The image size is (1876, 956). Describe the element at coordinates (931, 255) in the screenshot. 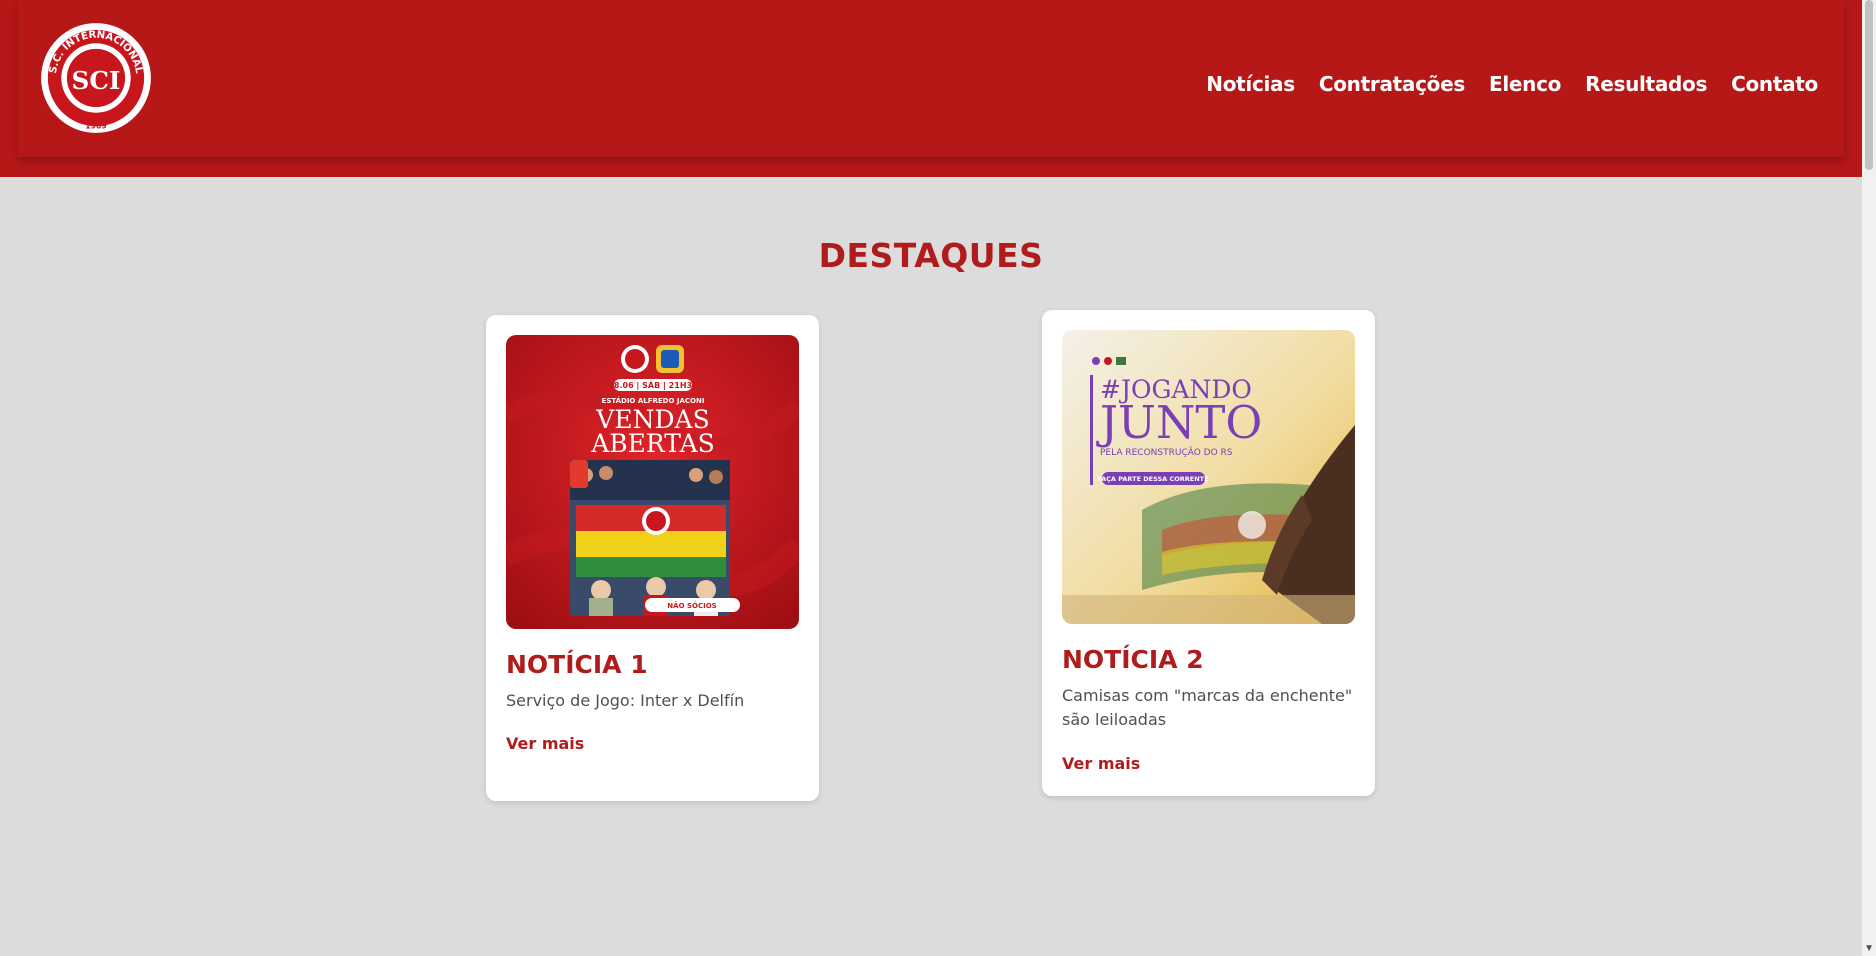

I see `section-title: DESTAQUES` at that location.